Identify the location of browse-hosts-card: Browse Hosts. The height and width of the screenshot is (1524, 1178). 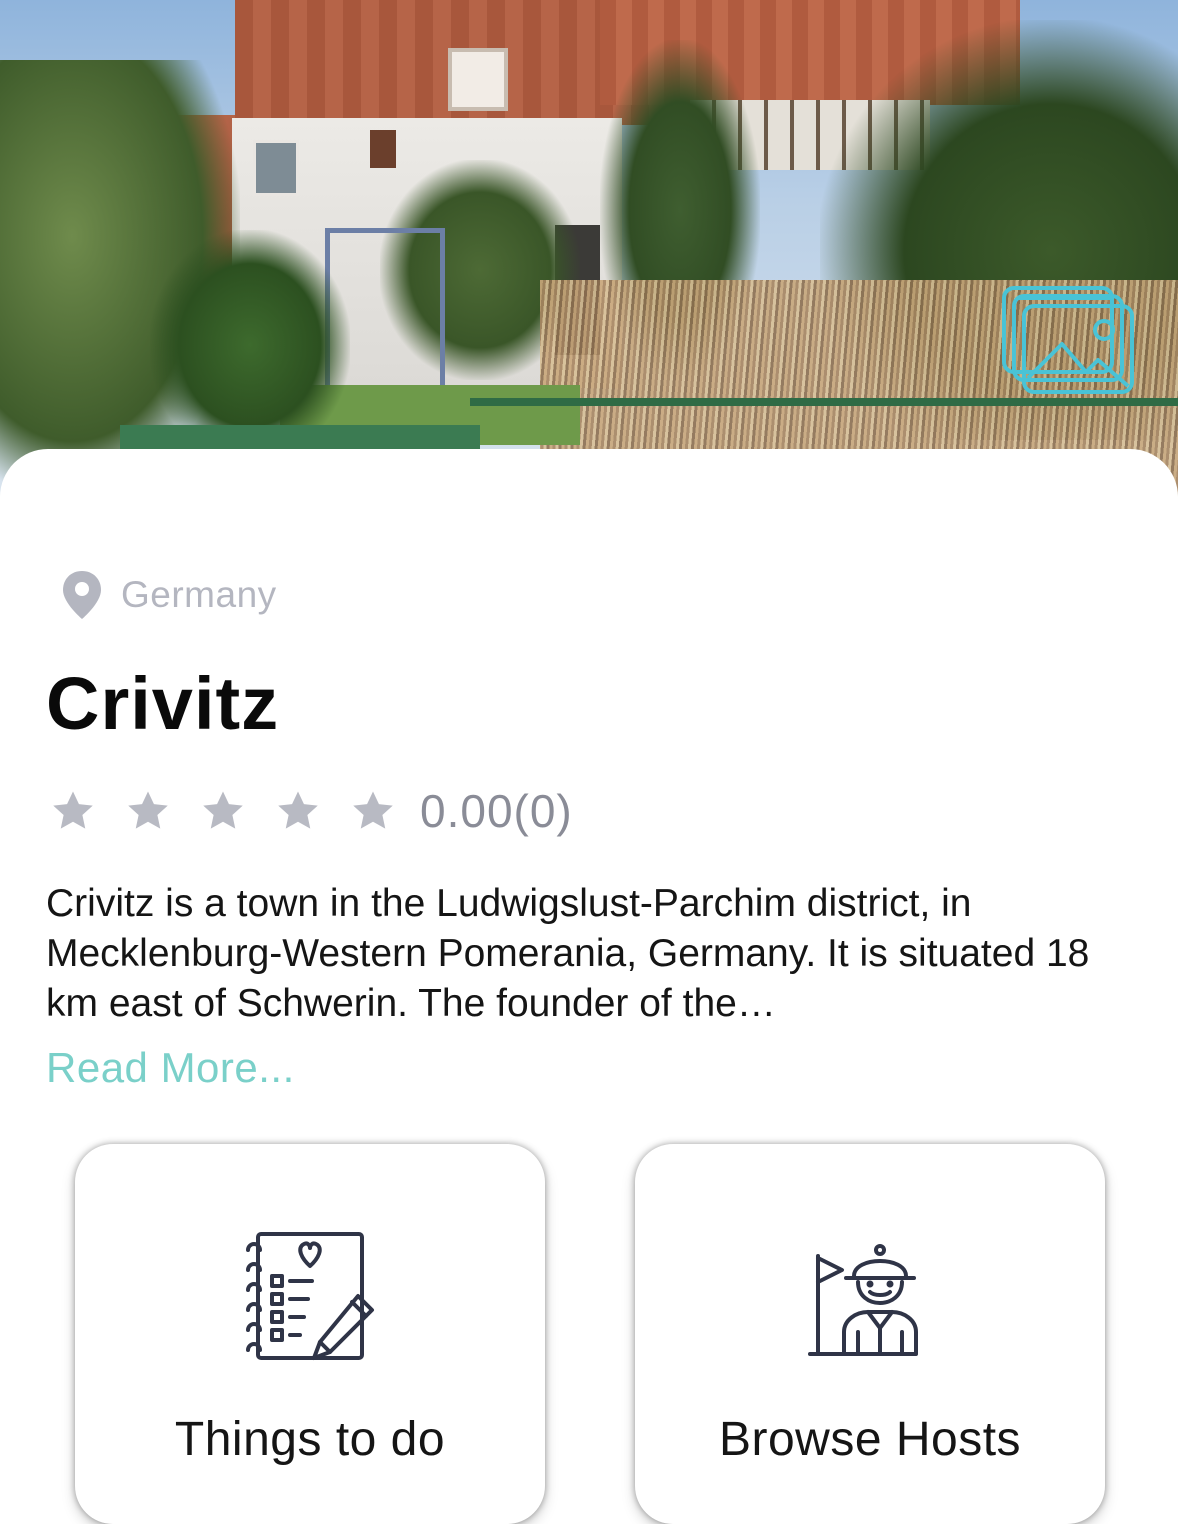
(870, 1334).